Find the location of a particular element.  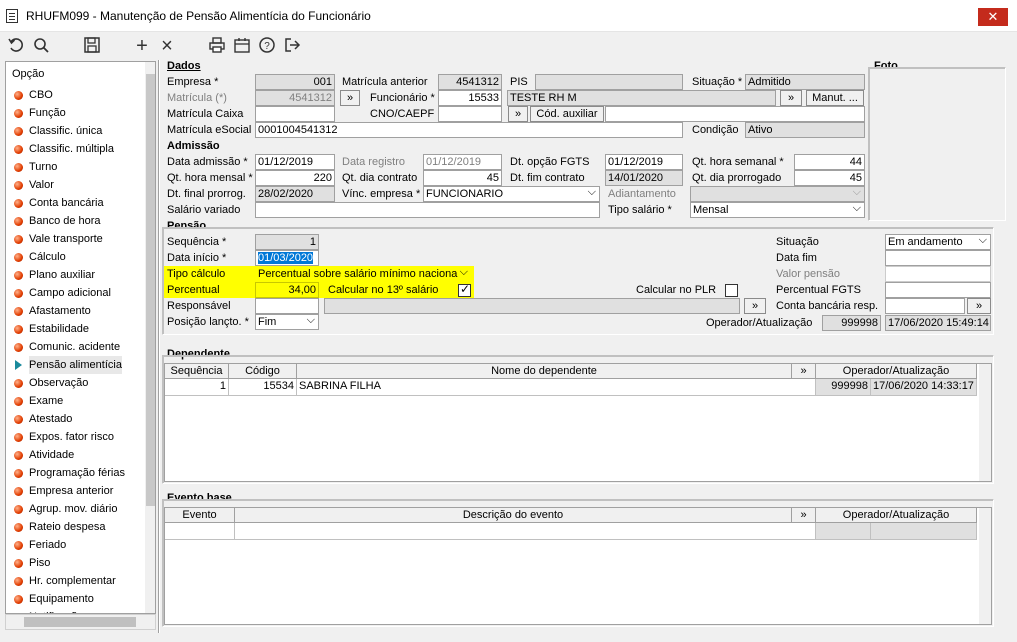

vinc-empresa-select: FUNCIONARIO is located at coordinates (511, 194).